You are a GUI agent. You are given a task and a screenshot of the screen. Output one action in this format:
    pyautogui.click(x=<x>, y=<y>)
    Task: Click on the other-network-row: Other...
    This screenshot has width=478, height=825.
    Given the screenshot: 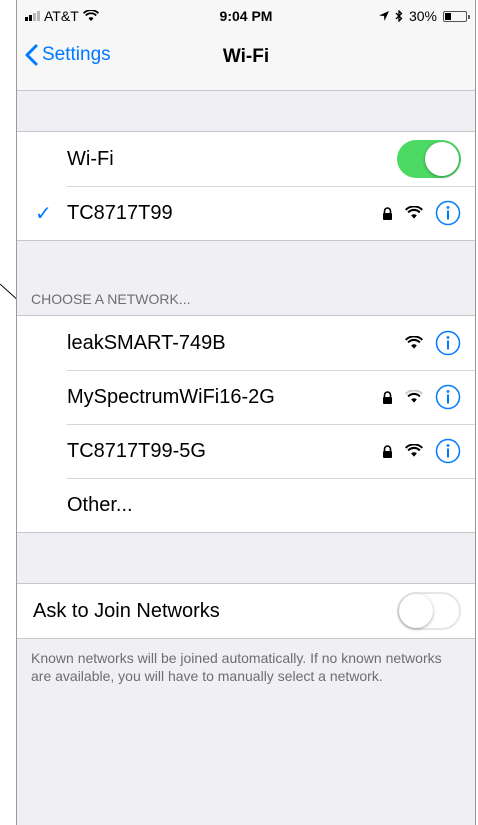 What is the action you would take?
    pyautogui.click(x=246, y=505)
    